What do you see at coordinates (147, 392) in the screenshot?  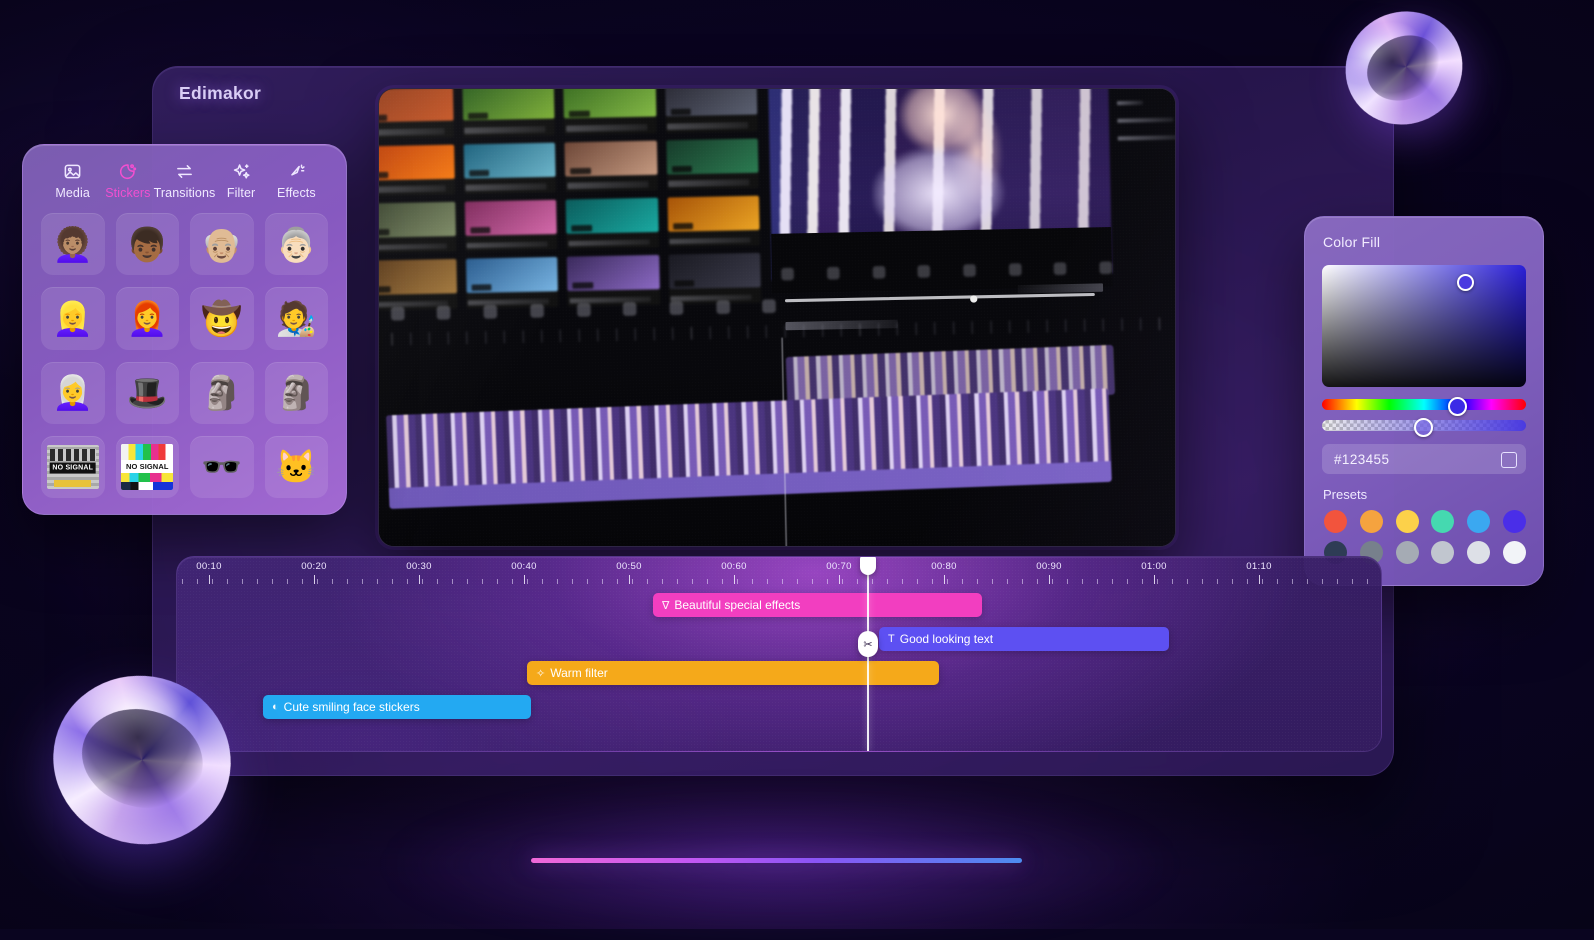 I see `sticker-top-hat-beard: 🎩` at bounding box center [147, 392].